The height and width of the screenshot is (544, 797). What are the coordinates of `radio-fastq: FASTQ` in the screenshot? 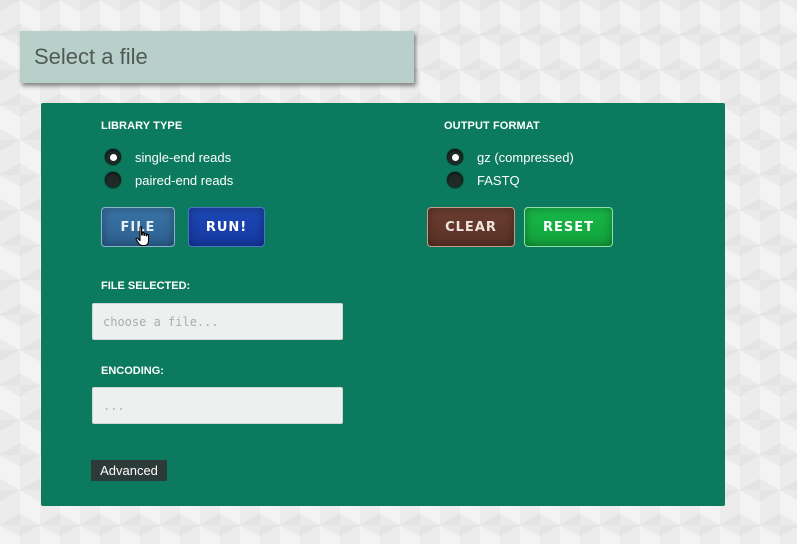 It's located at (483, 180).